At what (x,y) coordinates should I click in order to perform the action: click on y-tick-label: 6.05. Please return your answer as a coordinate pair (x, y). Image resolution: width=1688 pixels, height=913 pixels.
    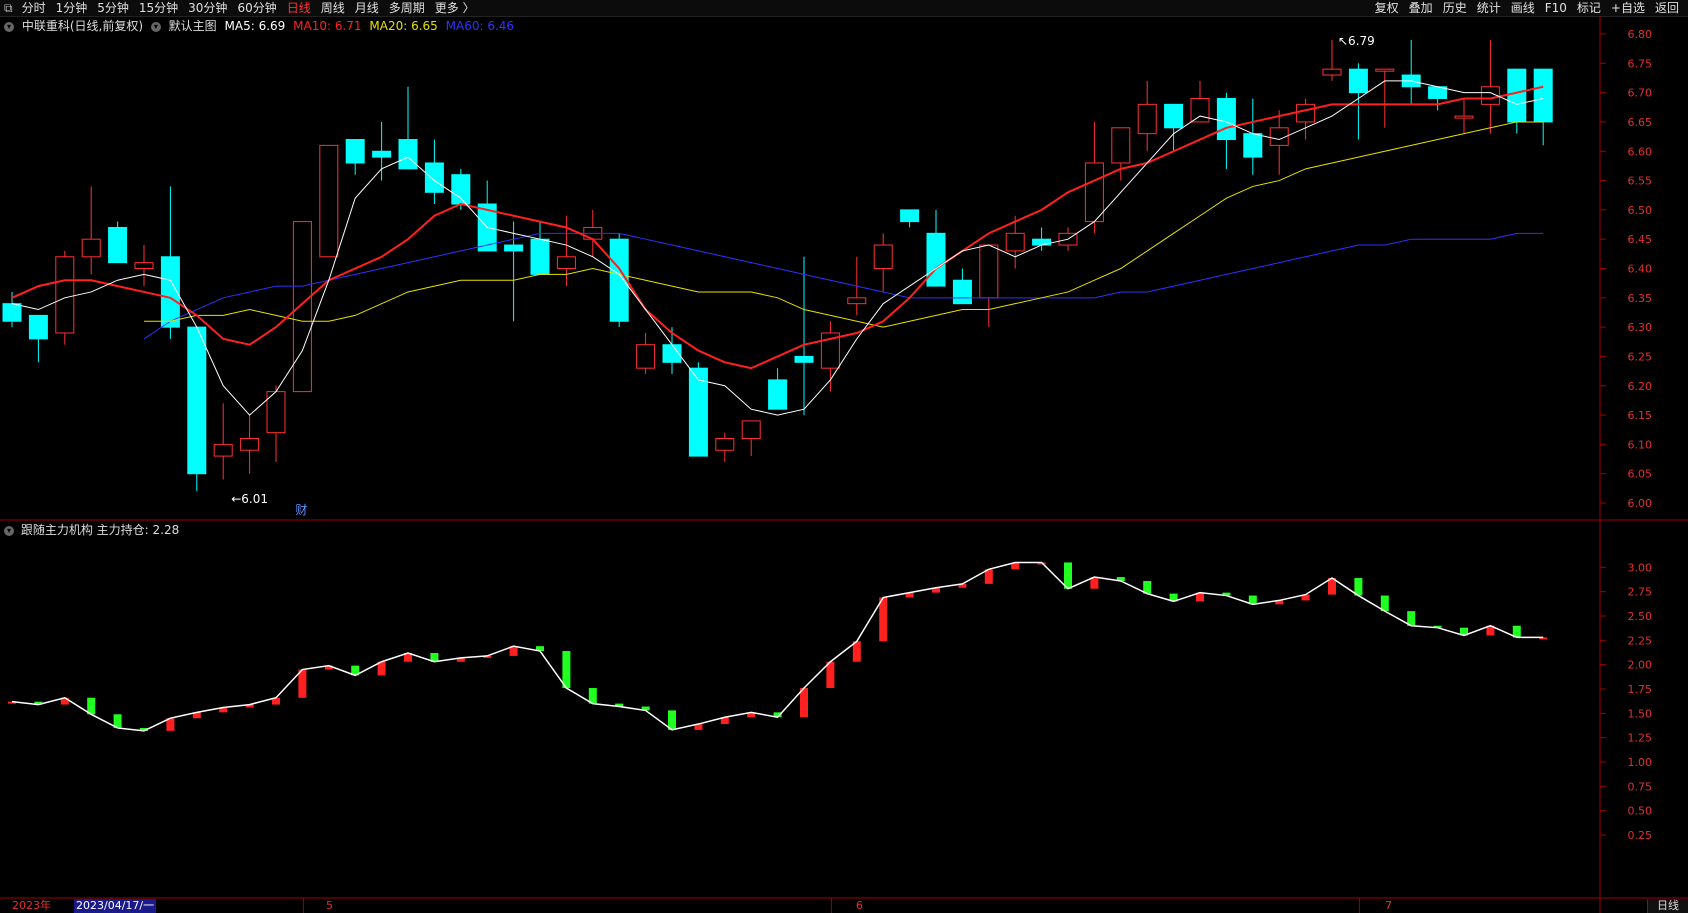
    Looking at the image, I should click on (1640, 474).